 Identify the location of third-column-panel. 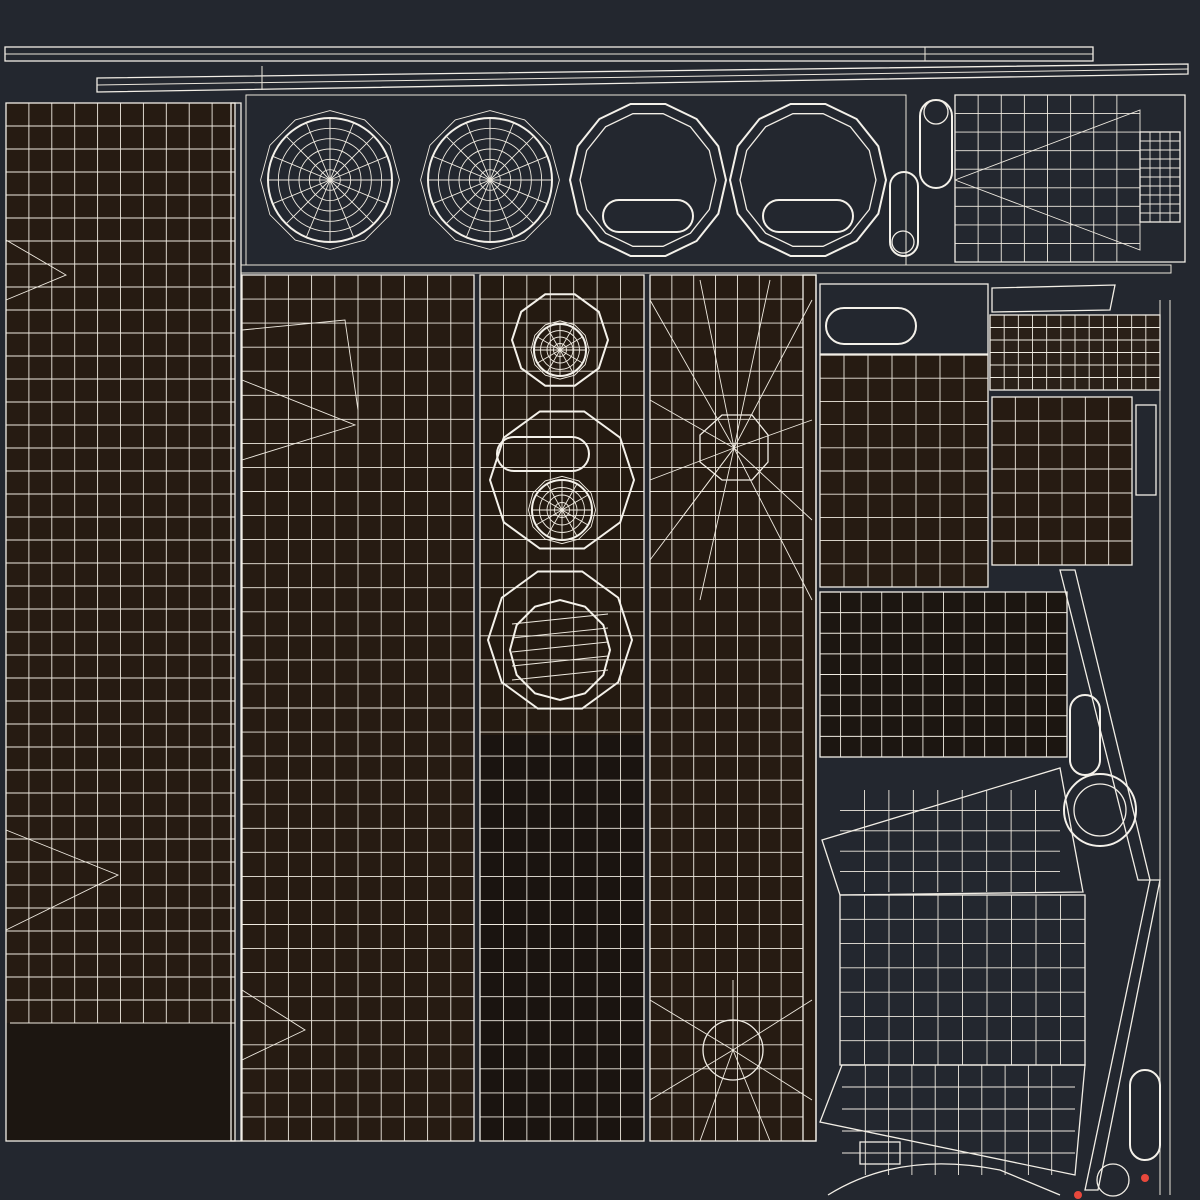
(562, 708).